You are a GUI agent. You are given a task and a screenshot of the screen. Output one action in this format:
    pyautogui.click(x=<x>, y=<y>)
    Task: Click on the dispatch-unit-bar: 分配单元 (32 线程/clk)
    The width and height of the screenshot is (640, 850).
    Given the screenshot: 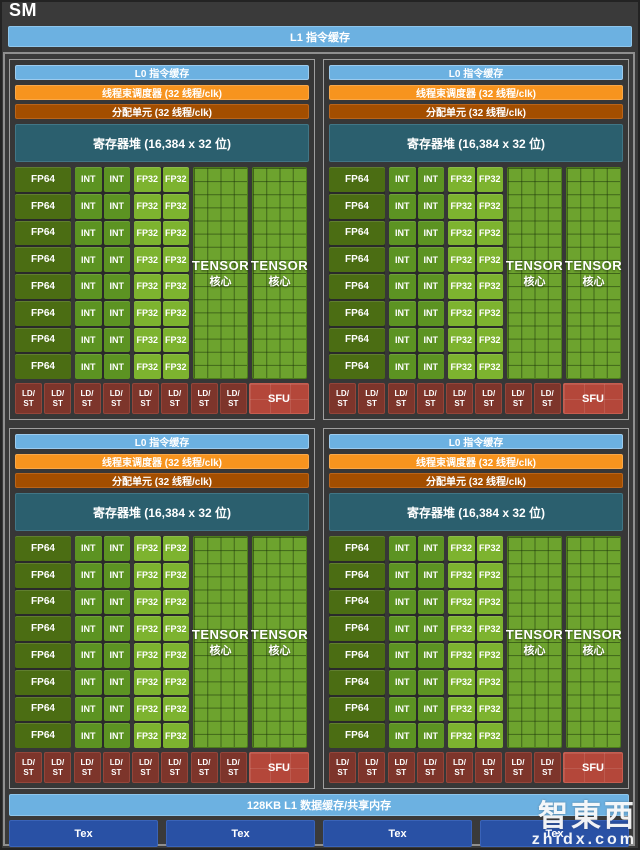 What is the action you would take?
    pyautogui.click(x=476, y=111)
    